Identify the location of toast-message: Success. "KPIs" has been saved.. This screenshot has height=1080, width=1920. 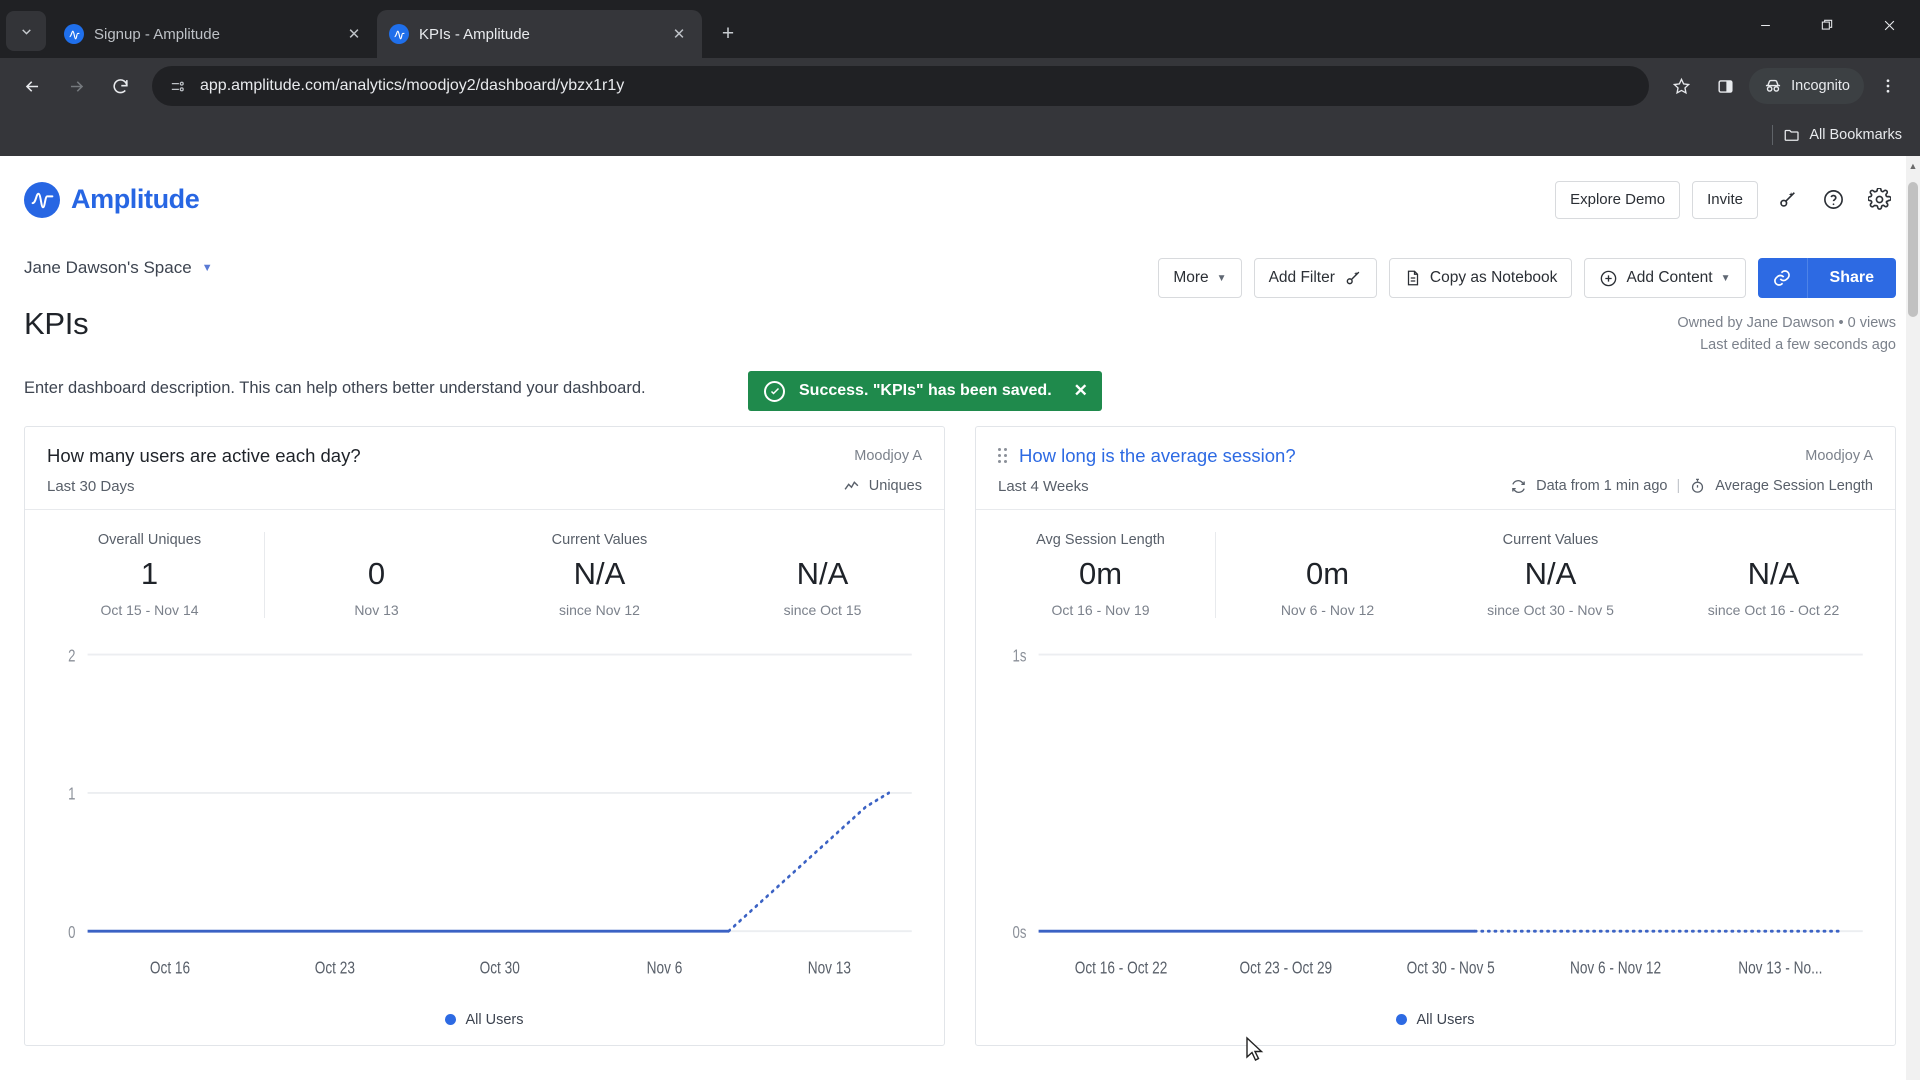
(925, 390).